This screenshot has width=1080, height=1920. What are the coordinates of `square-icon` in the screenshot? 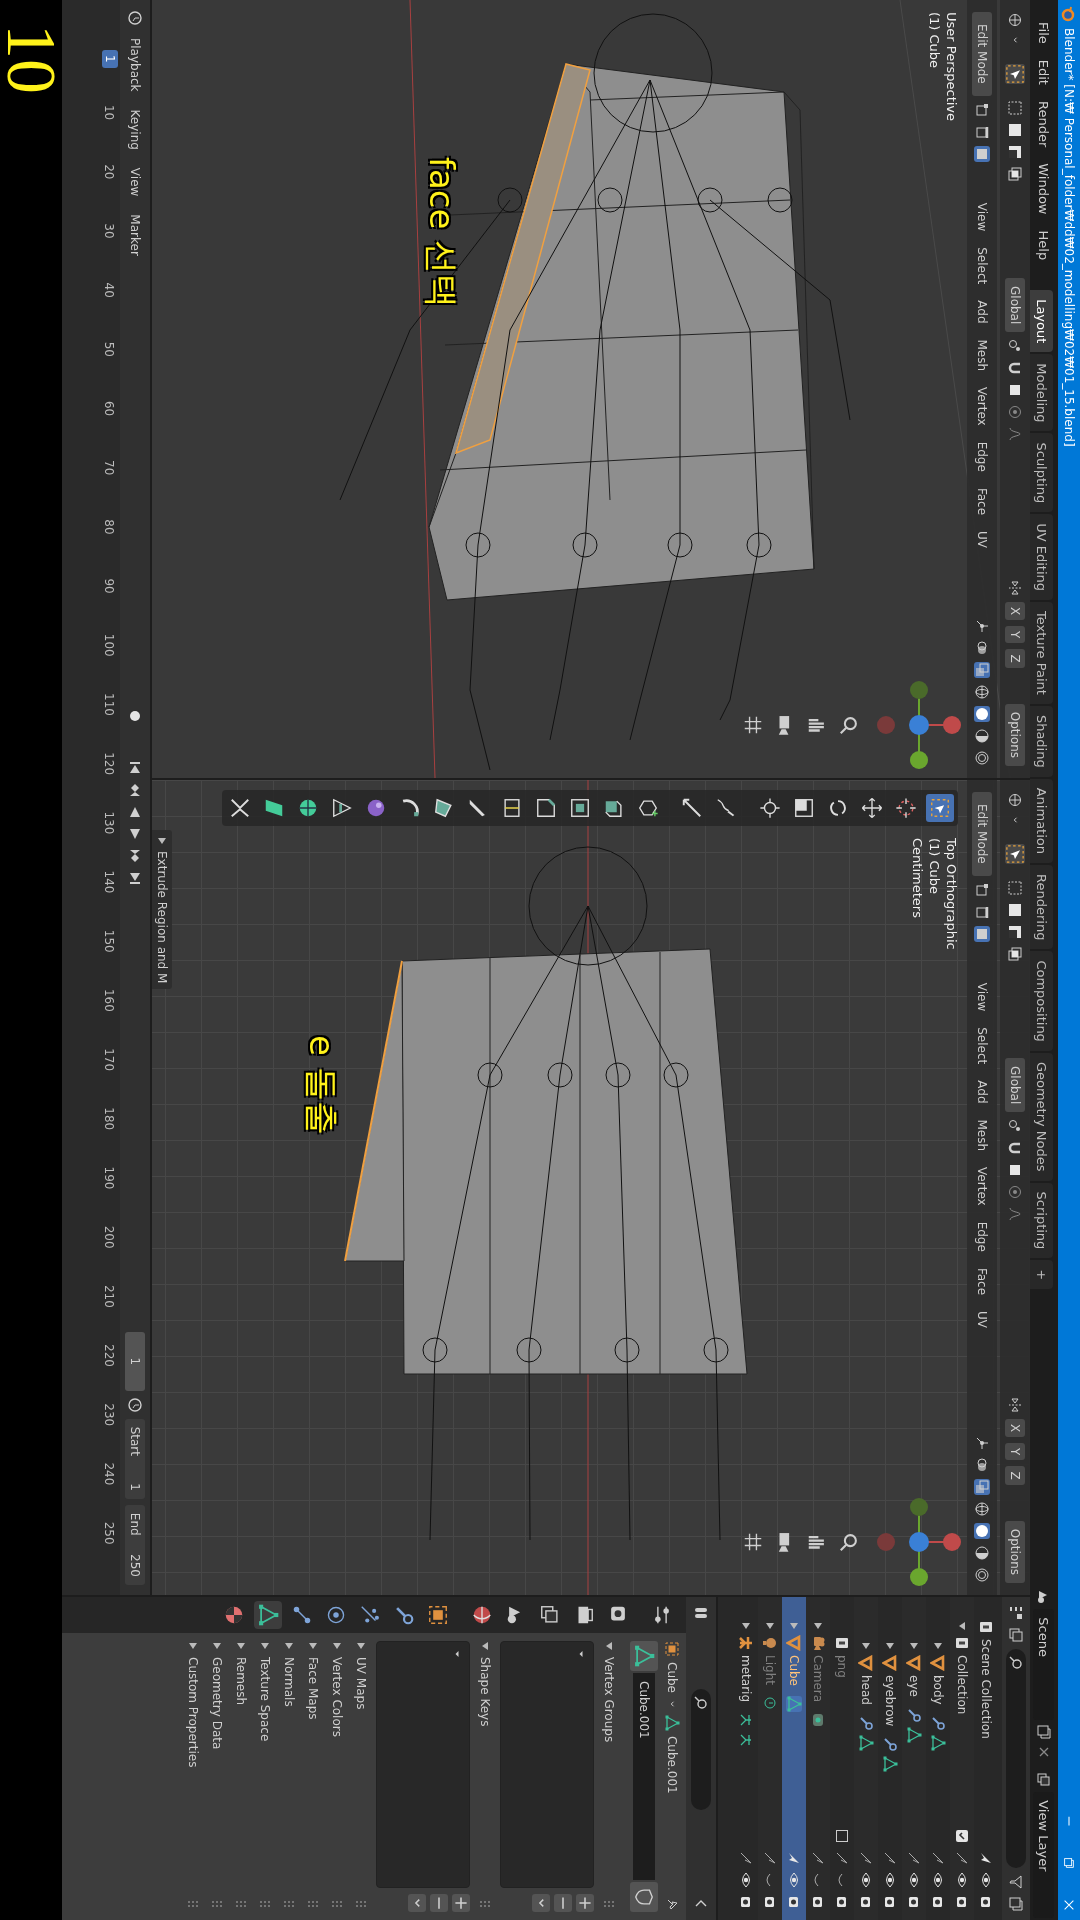 It's located at (1015, 910).